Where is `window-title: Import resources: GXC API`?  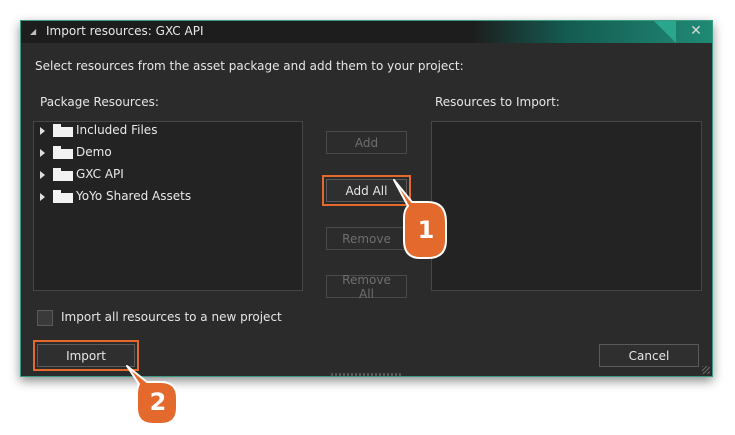
window-title: Import resources: GXC API is located at coordinates (125, 31).